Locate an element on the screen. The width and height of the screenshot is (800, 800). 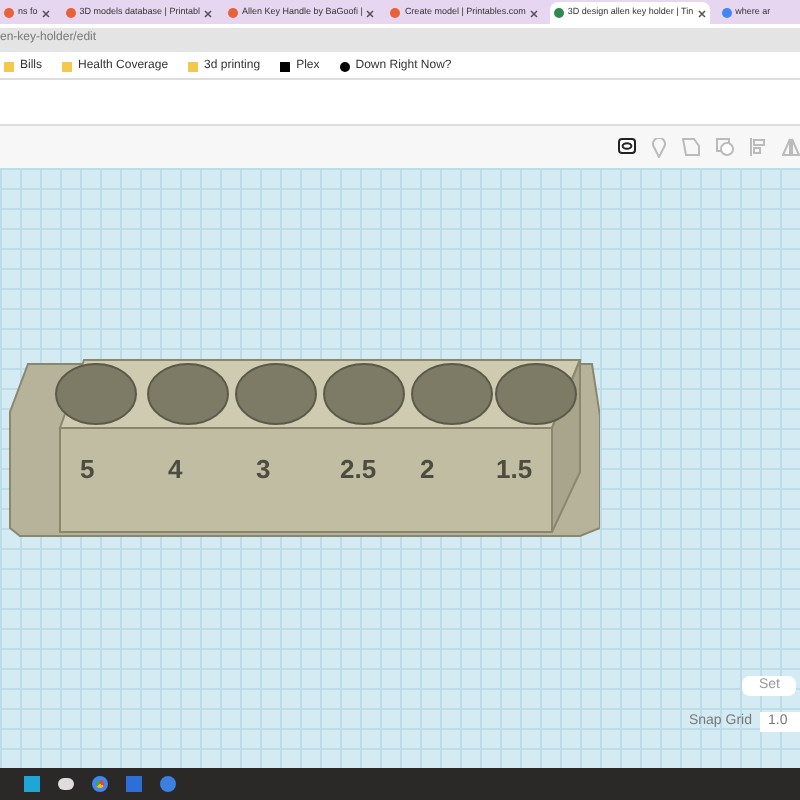
app-icon is located at coordinates (66, 784).